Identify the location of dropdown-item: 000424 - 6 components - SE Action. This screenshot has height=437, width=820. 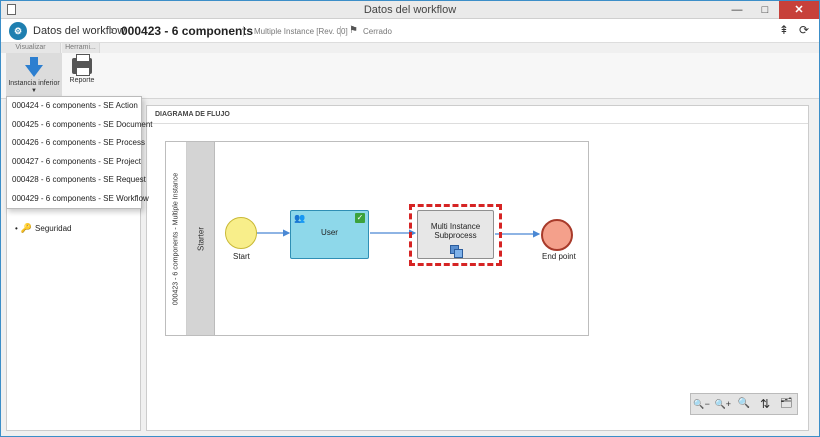
(74, 106).